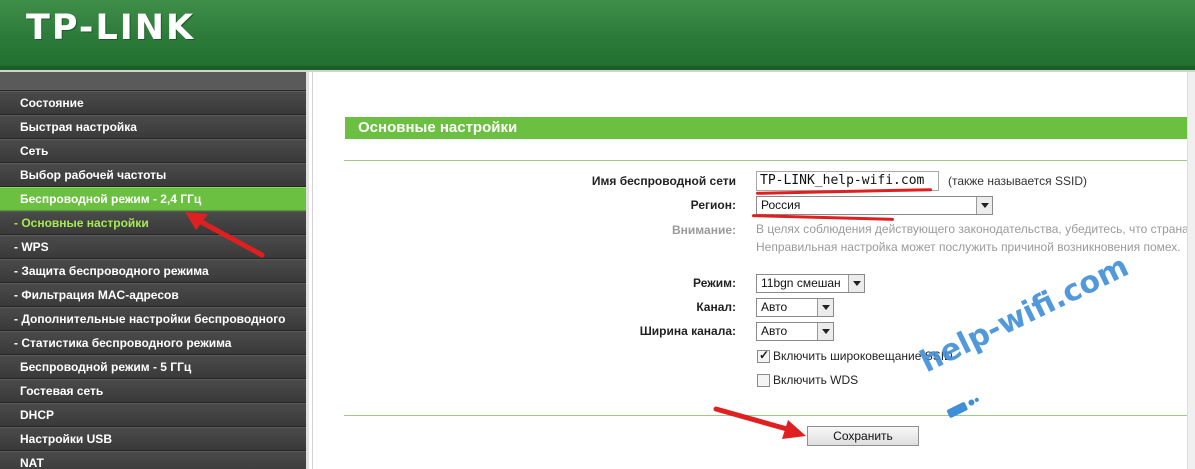  Describe the element at coordinates (716, 307) in the screenshot. I see `channel-label: Канал:` at that location.